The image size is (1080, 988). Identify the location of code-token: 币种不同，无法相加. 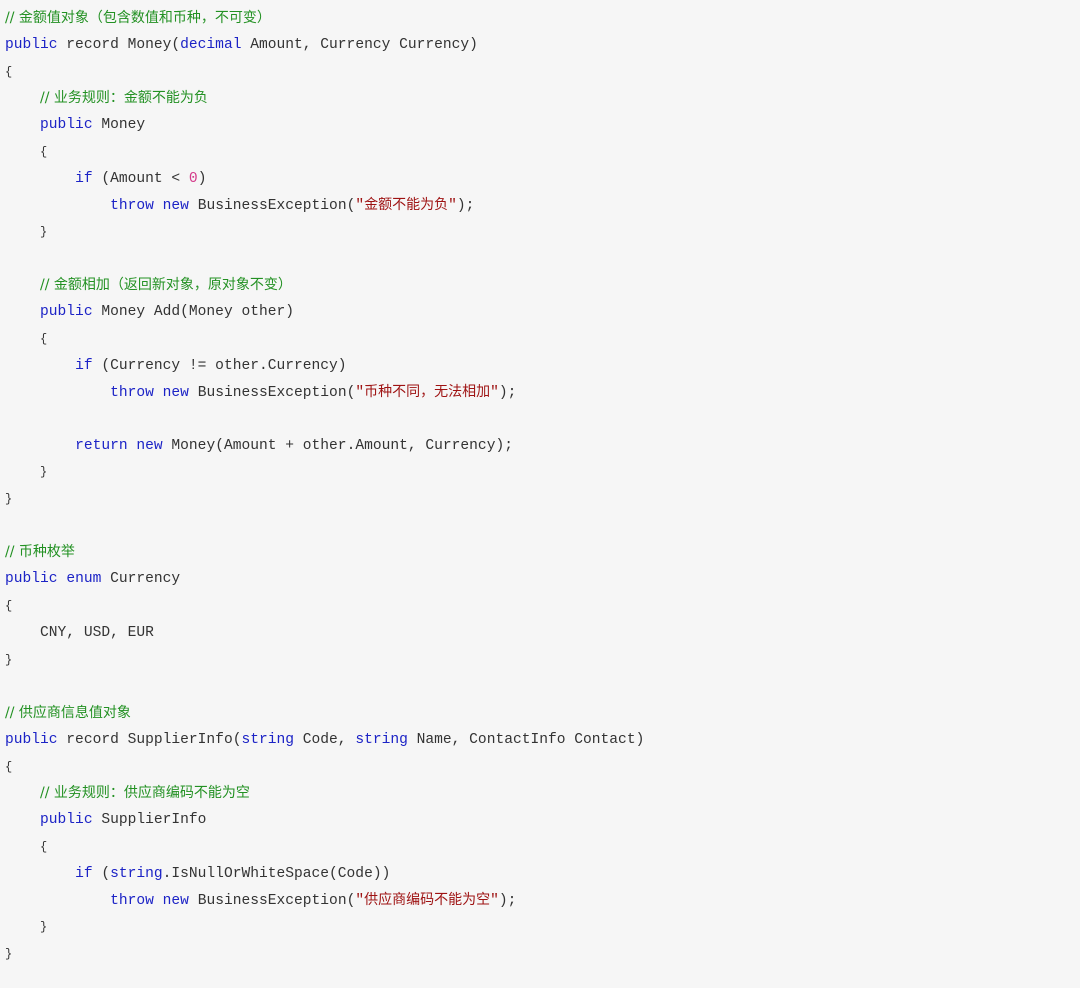
(427, 392).